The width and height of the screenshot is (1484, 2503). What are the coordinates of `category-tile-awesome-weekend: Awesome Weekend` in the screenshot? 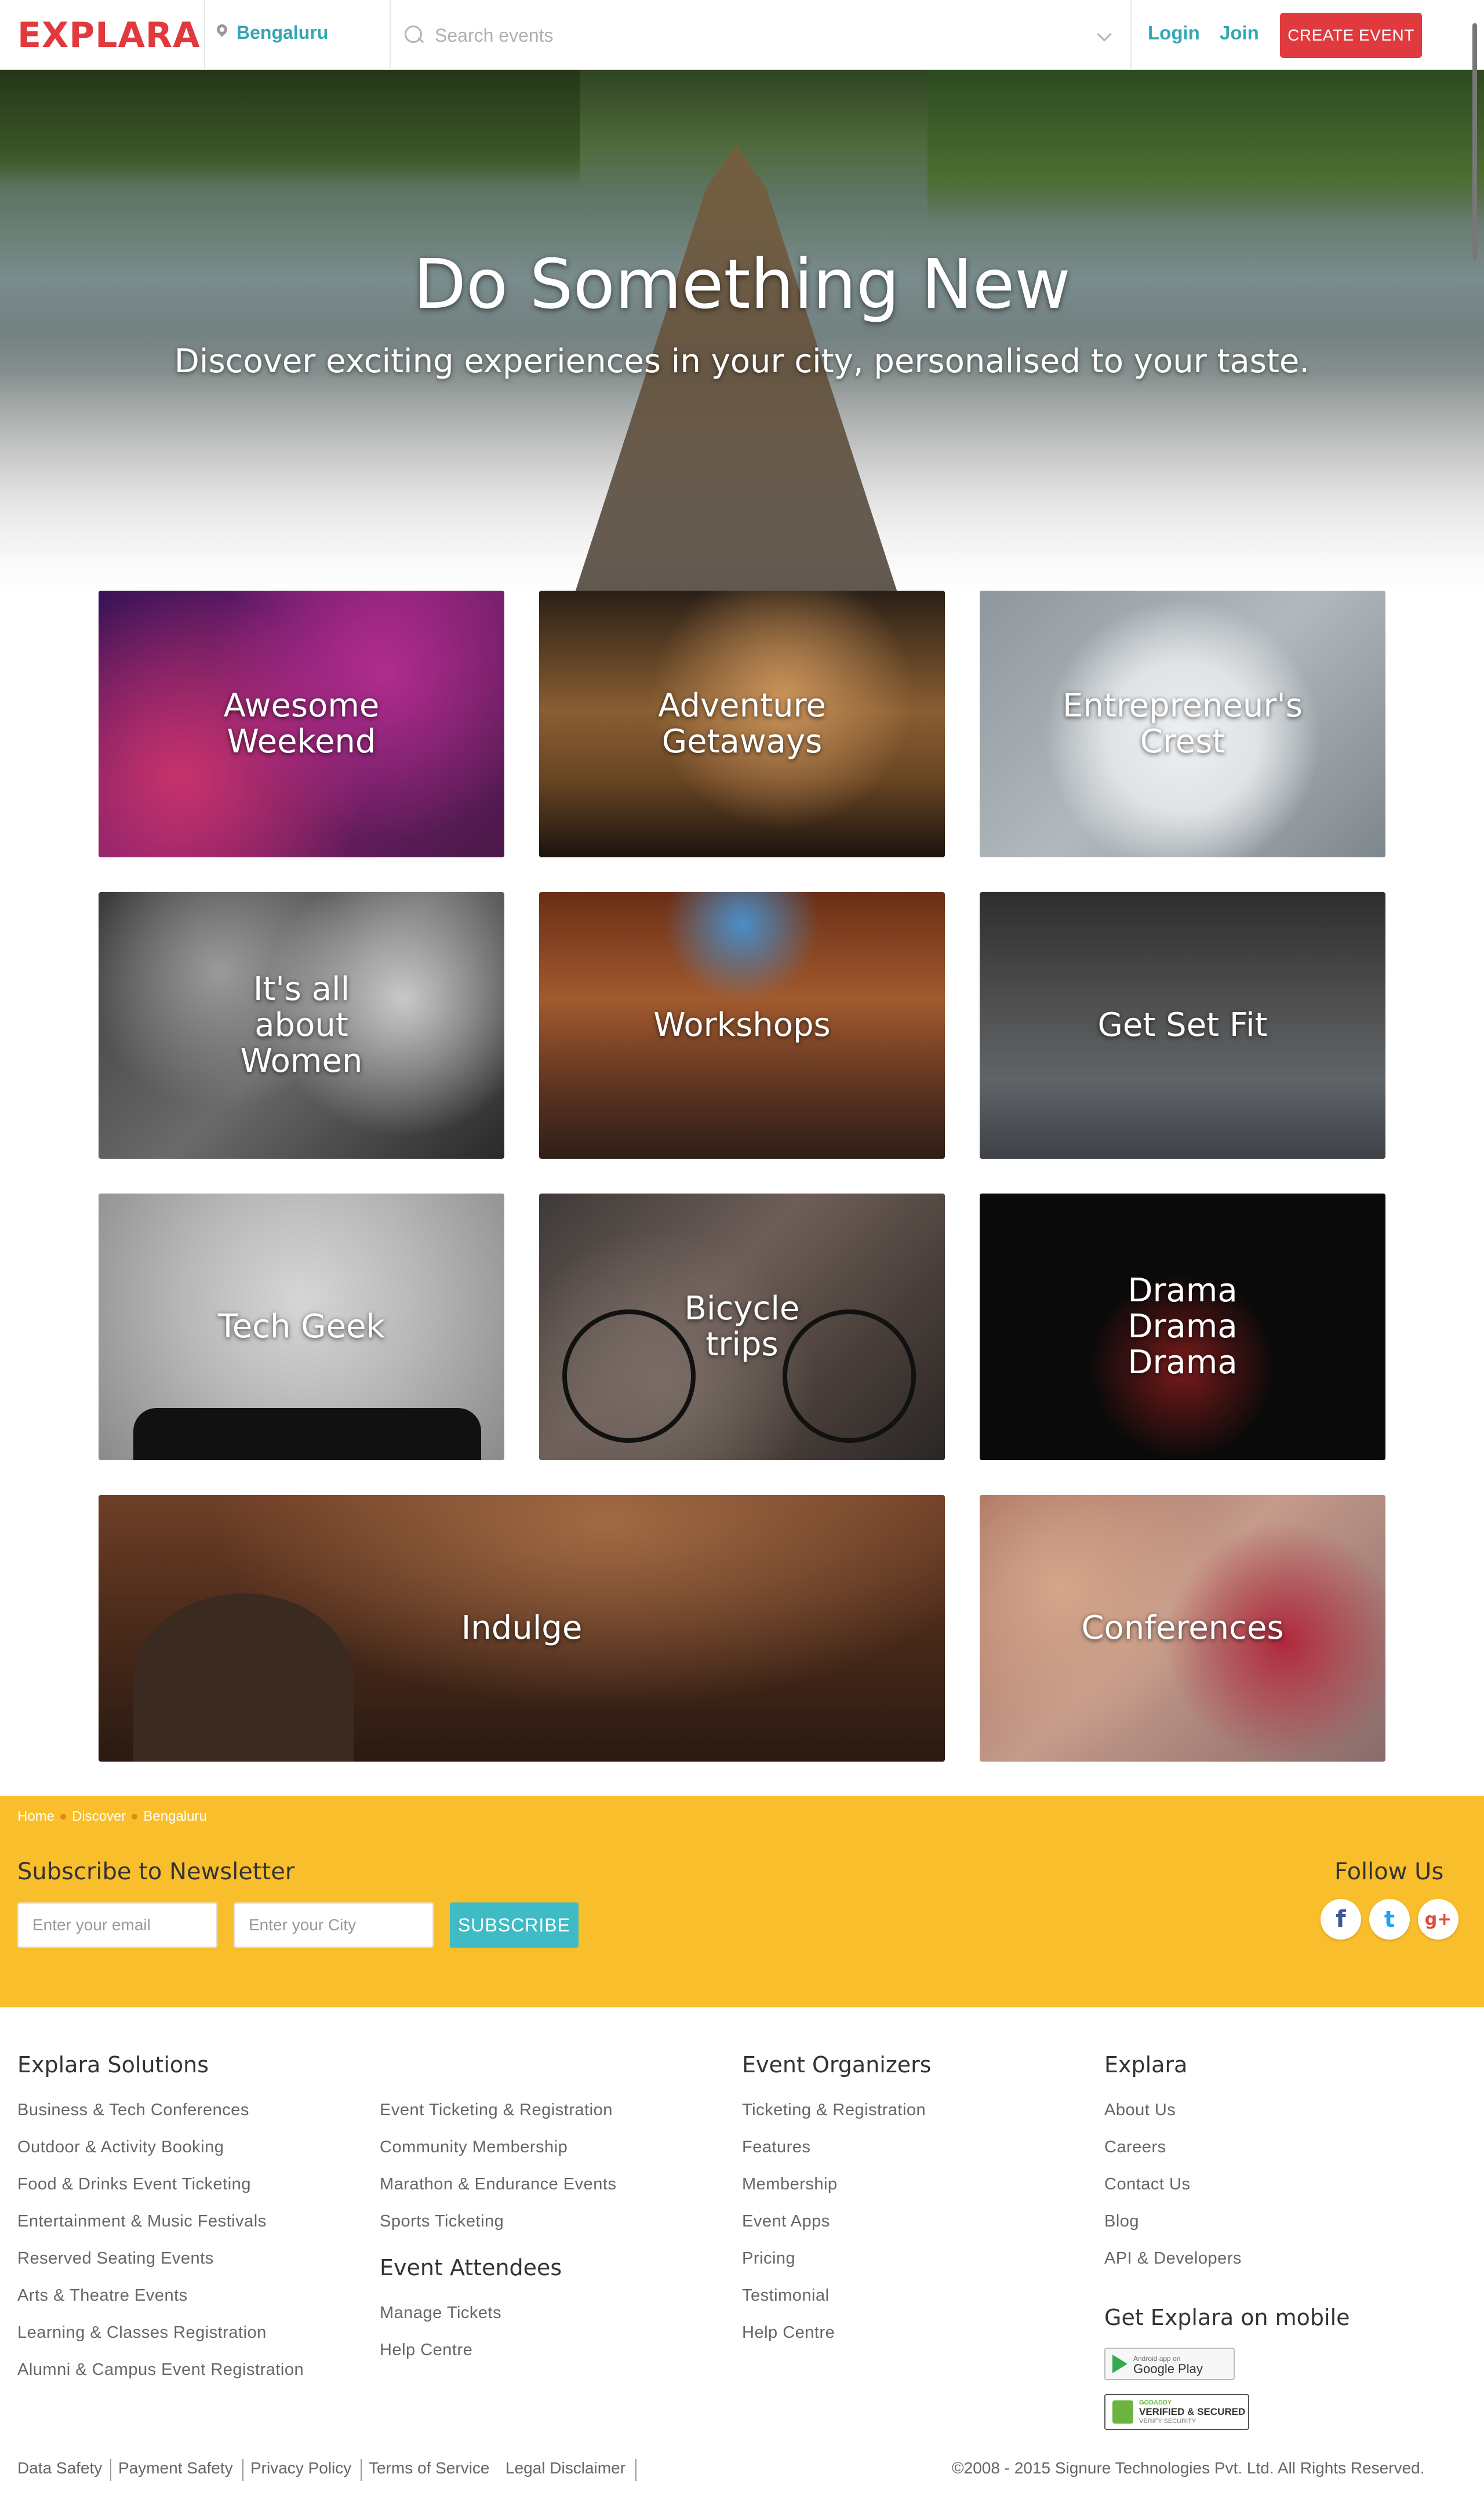 It's located at (301, 724).